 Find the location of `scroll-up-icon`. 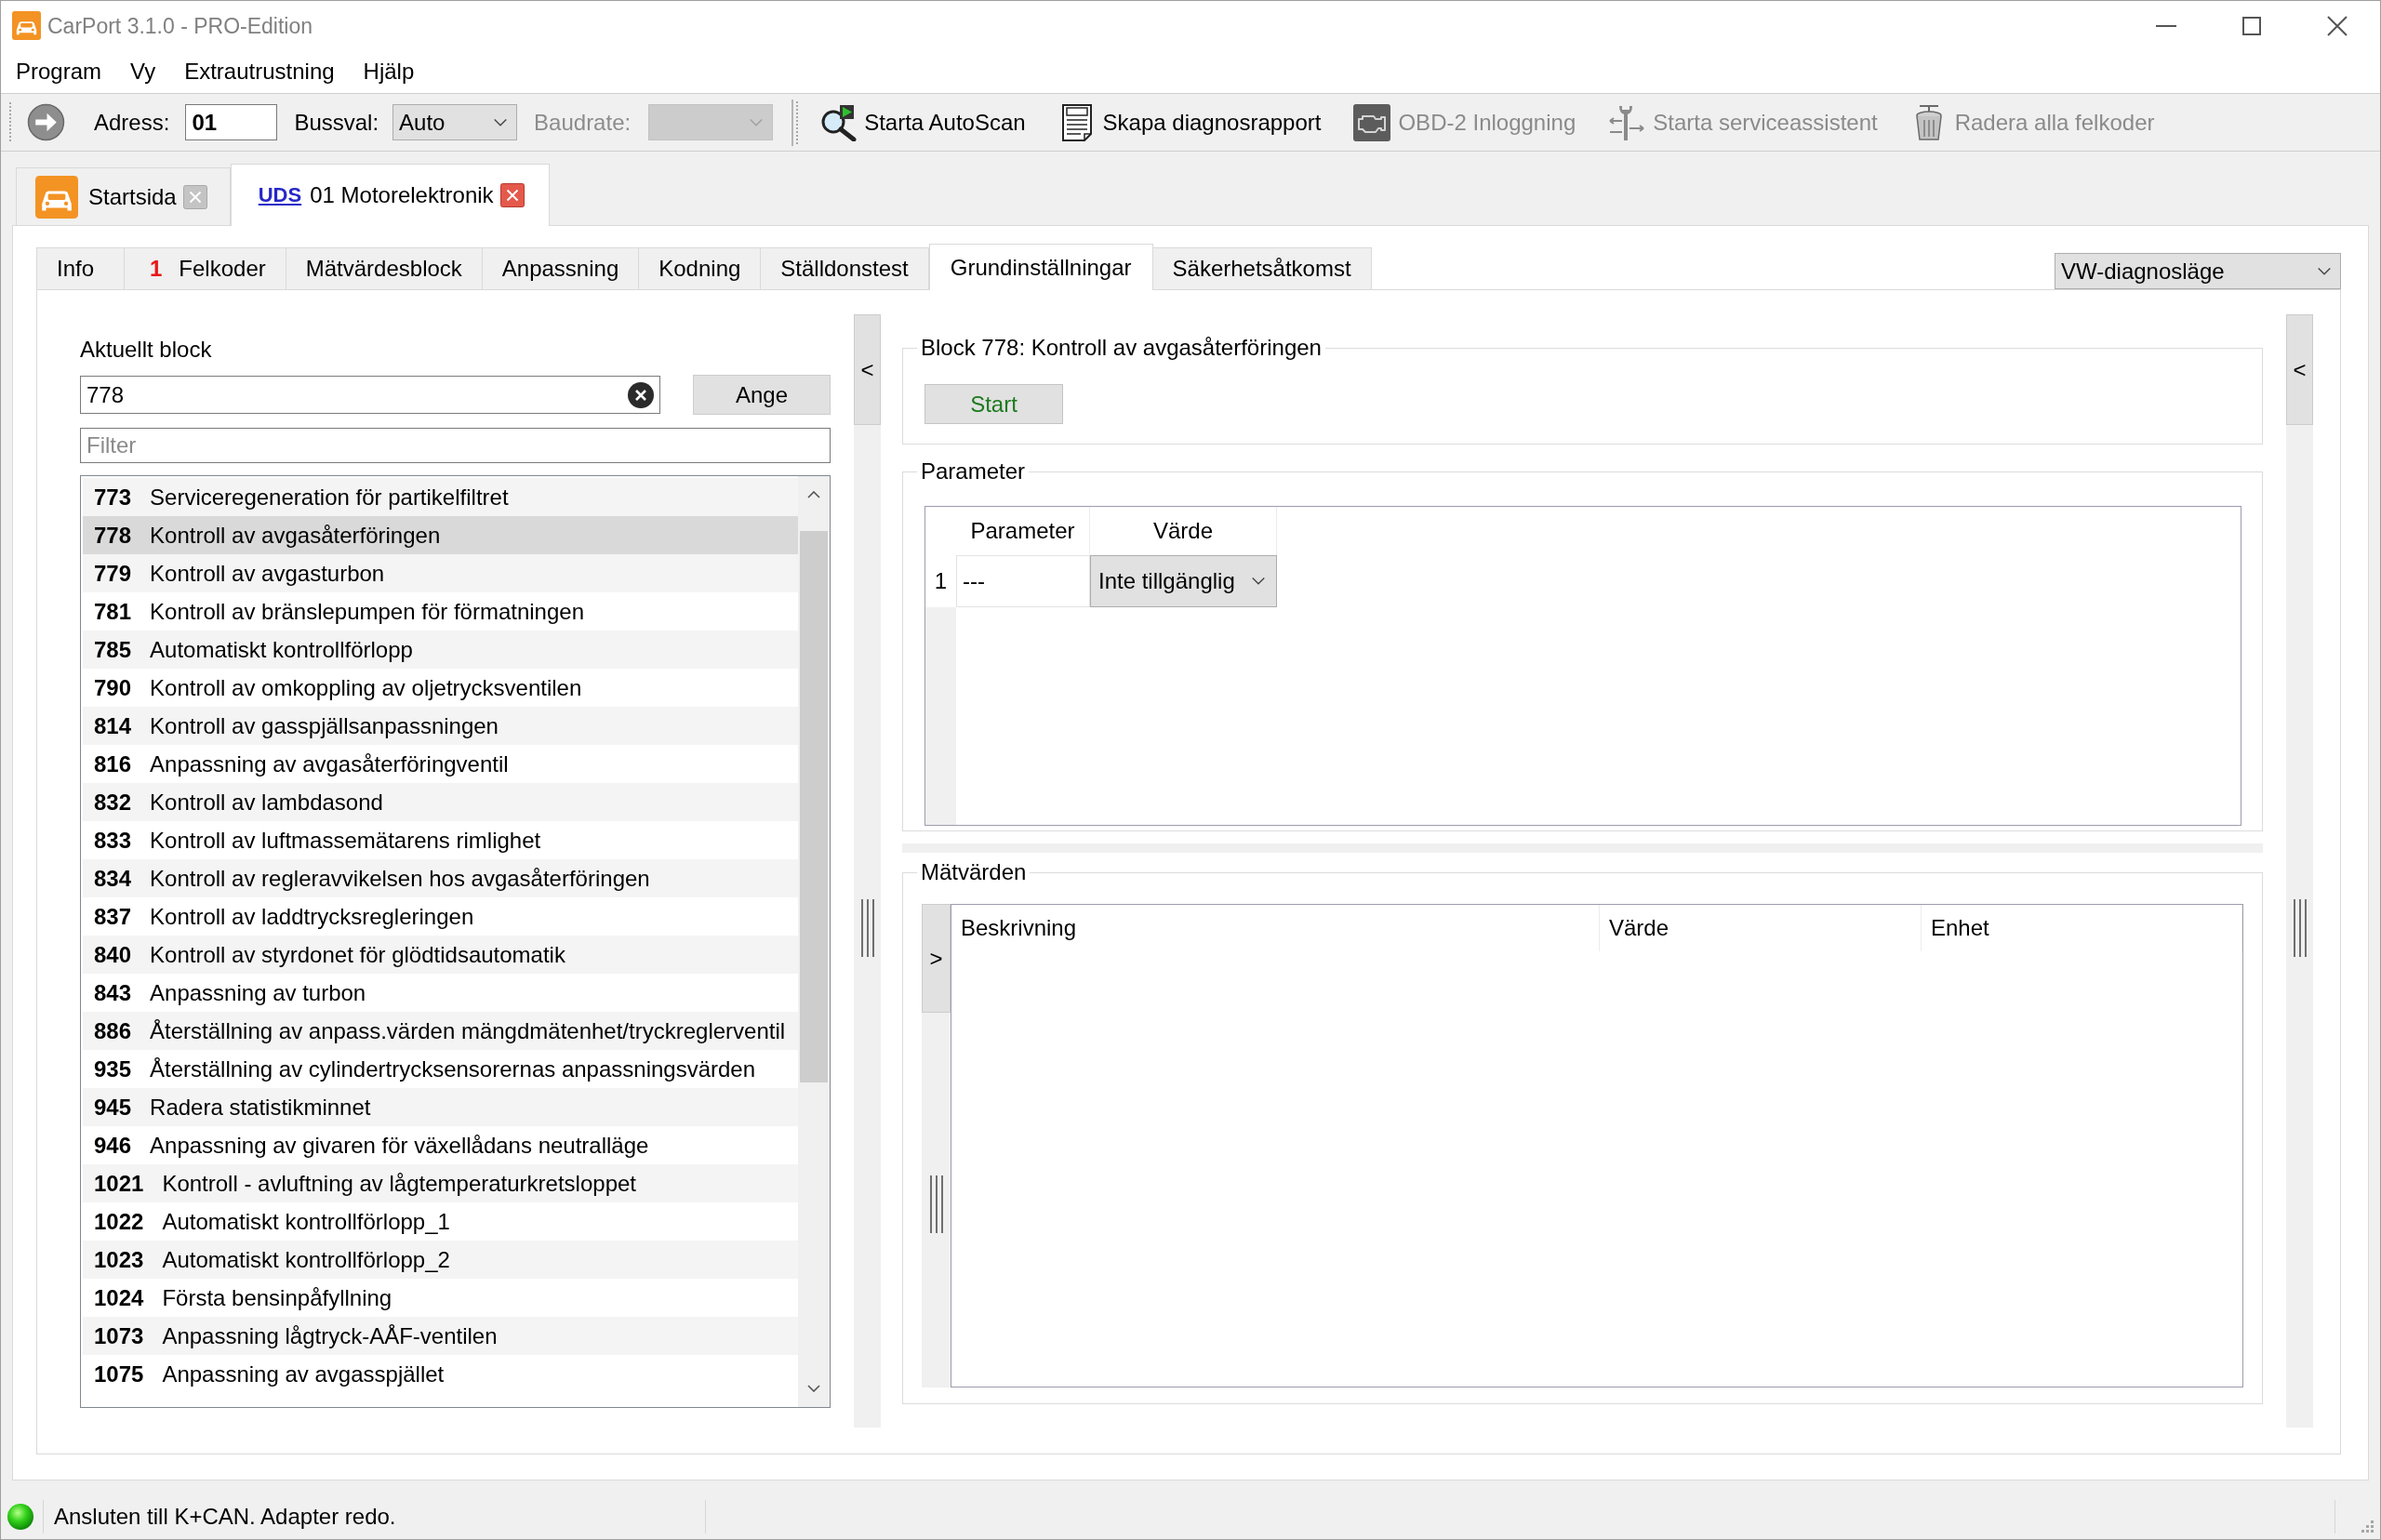

scroll-up-icon is located at coordinates (813, 494).